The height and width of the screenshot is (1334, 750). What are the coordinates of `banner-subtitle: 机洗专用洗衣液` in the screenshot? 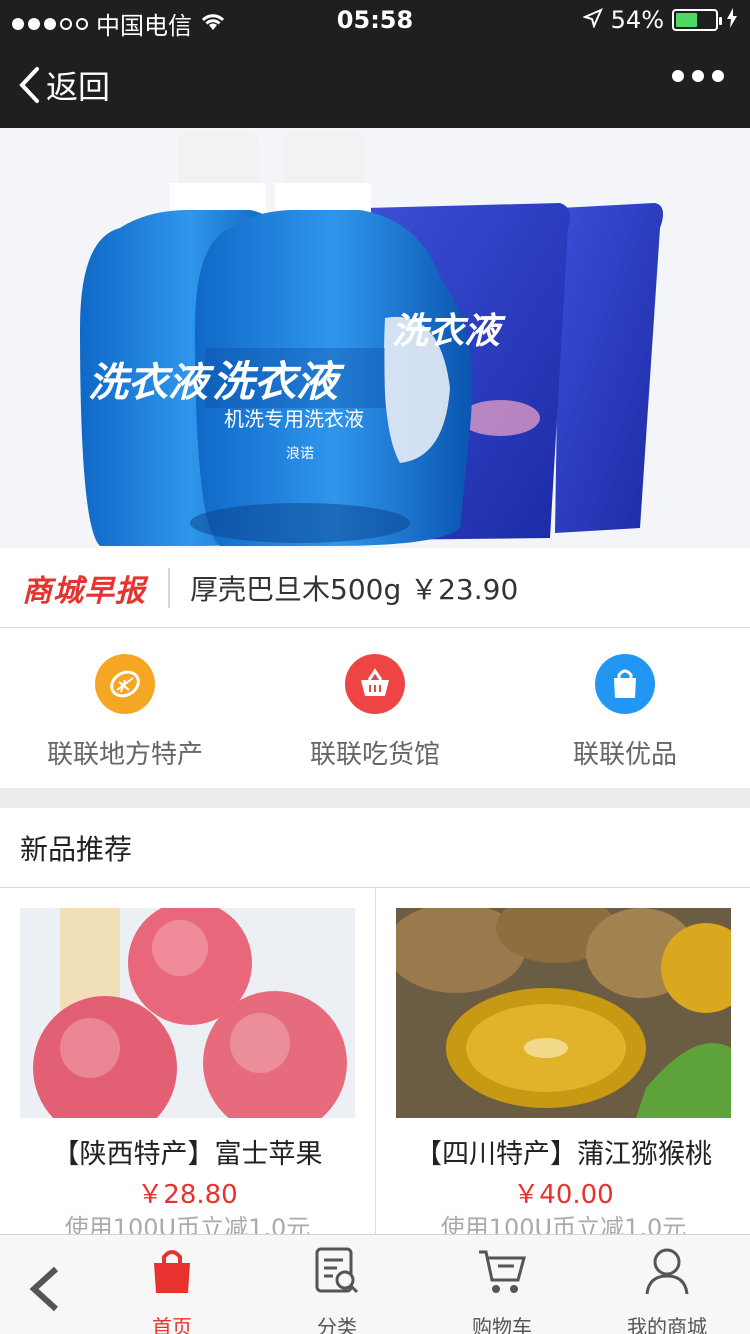 It's located at (294, 419).